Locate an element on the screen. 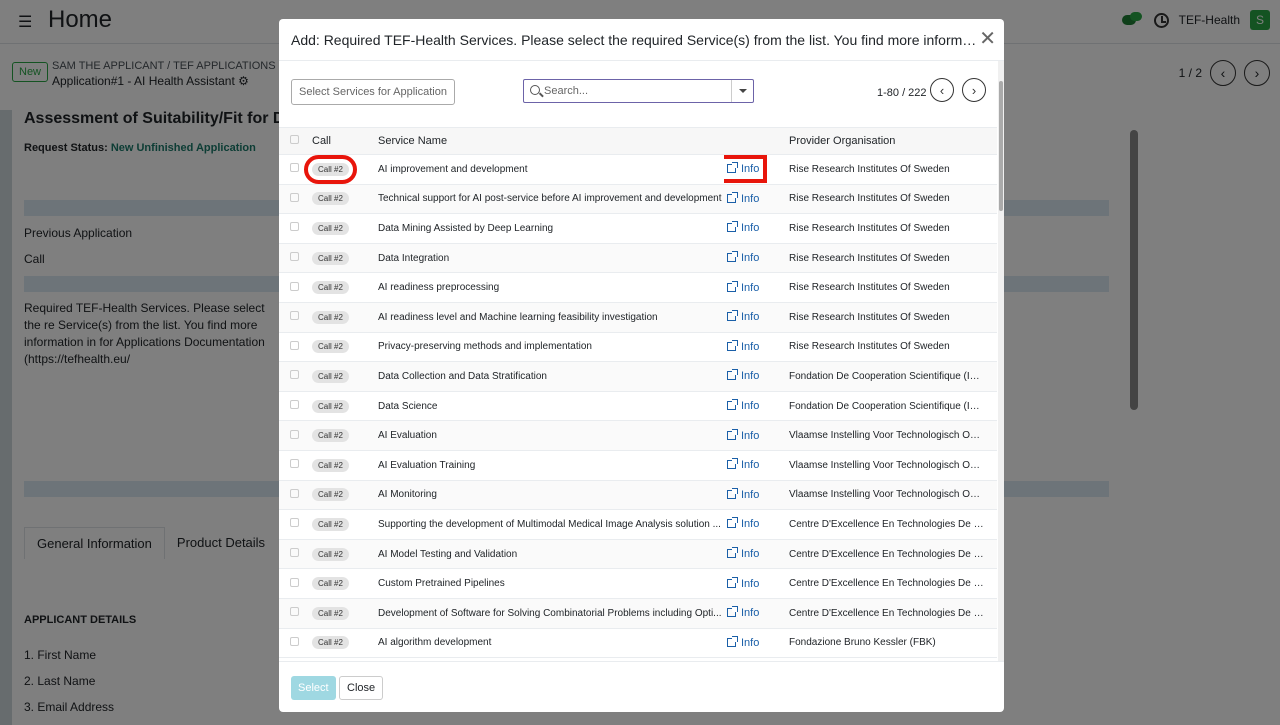  search-options-dropdown is located at coordinates (742, 91).